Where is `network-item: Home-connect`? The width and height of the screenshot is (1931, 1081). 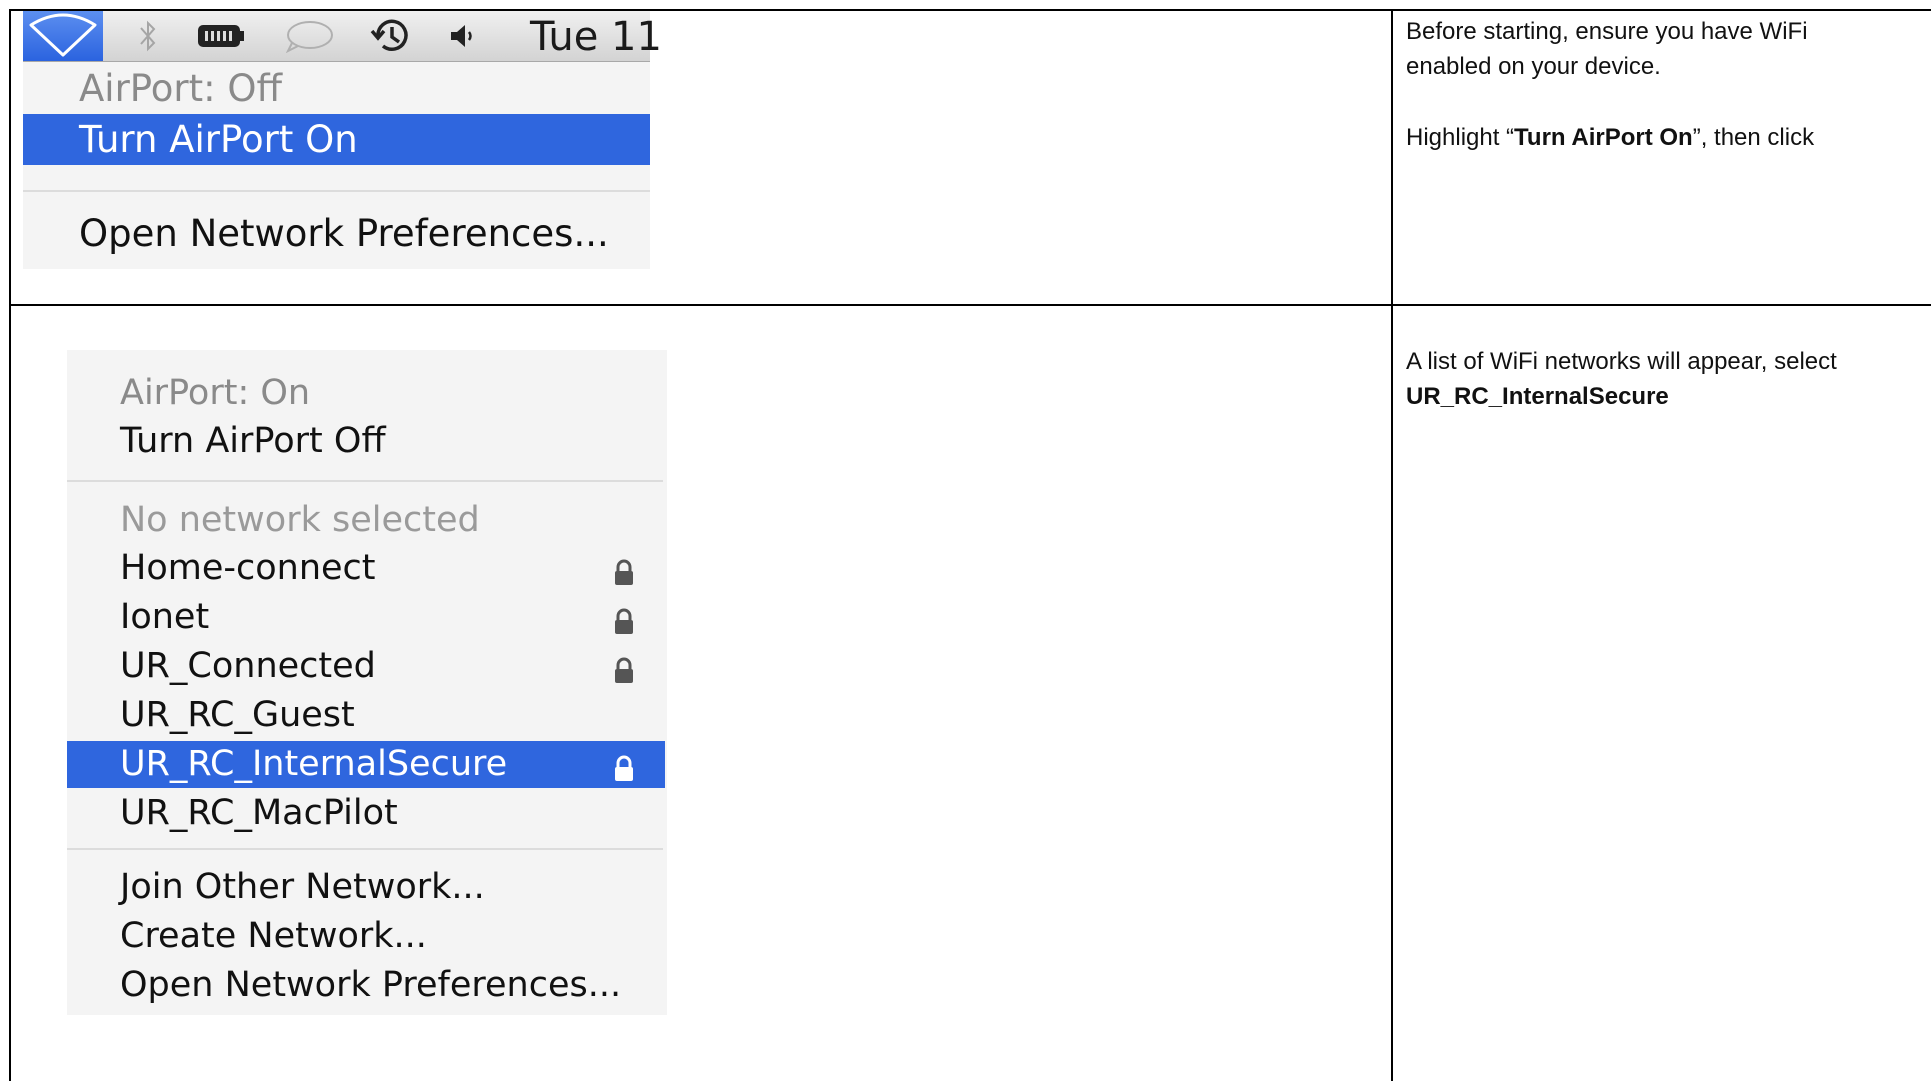
network-item: Home-connect is located at coordinates (366, 568).